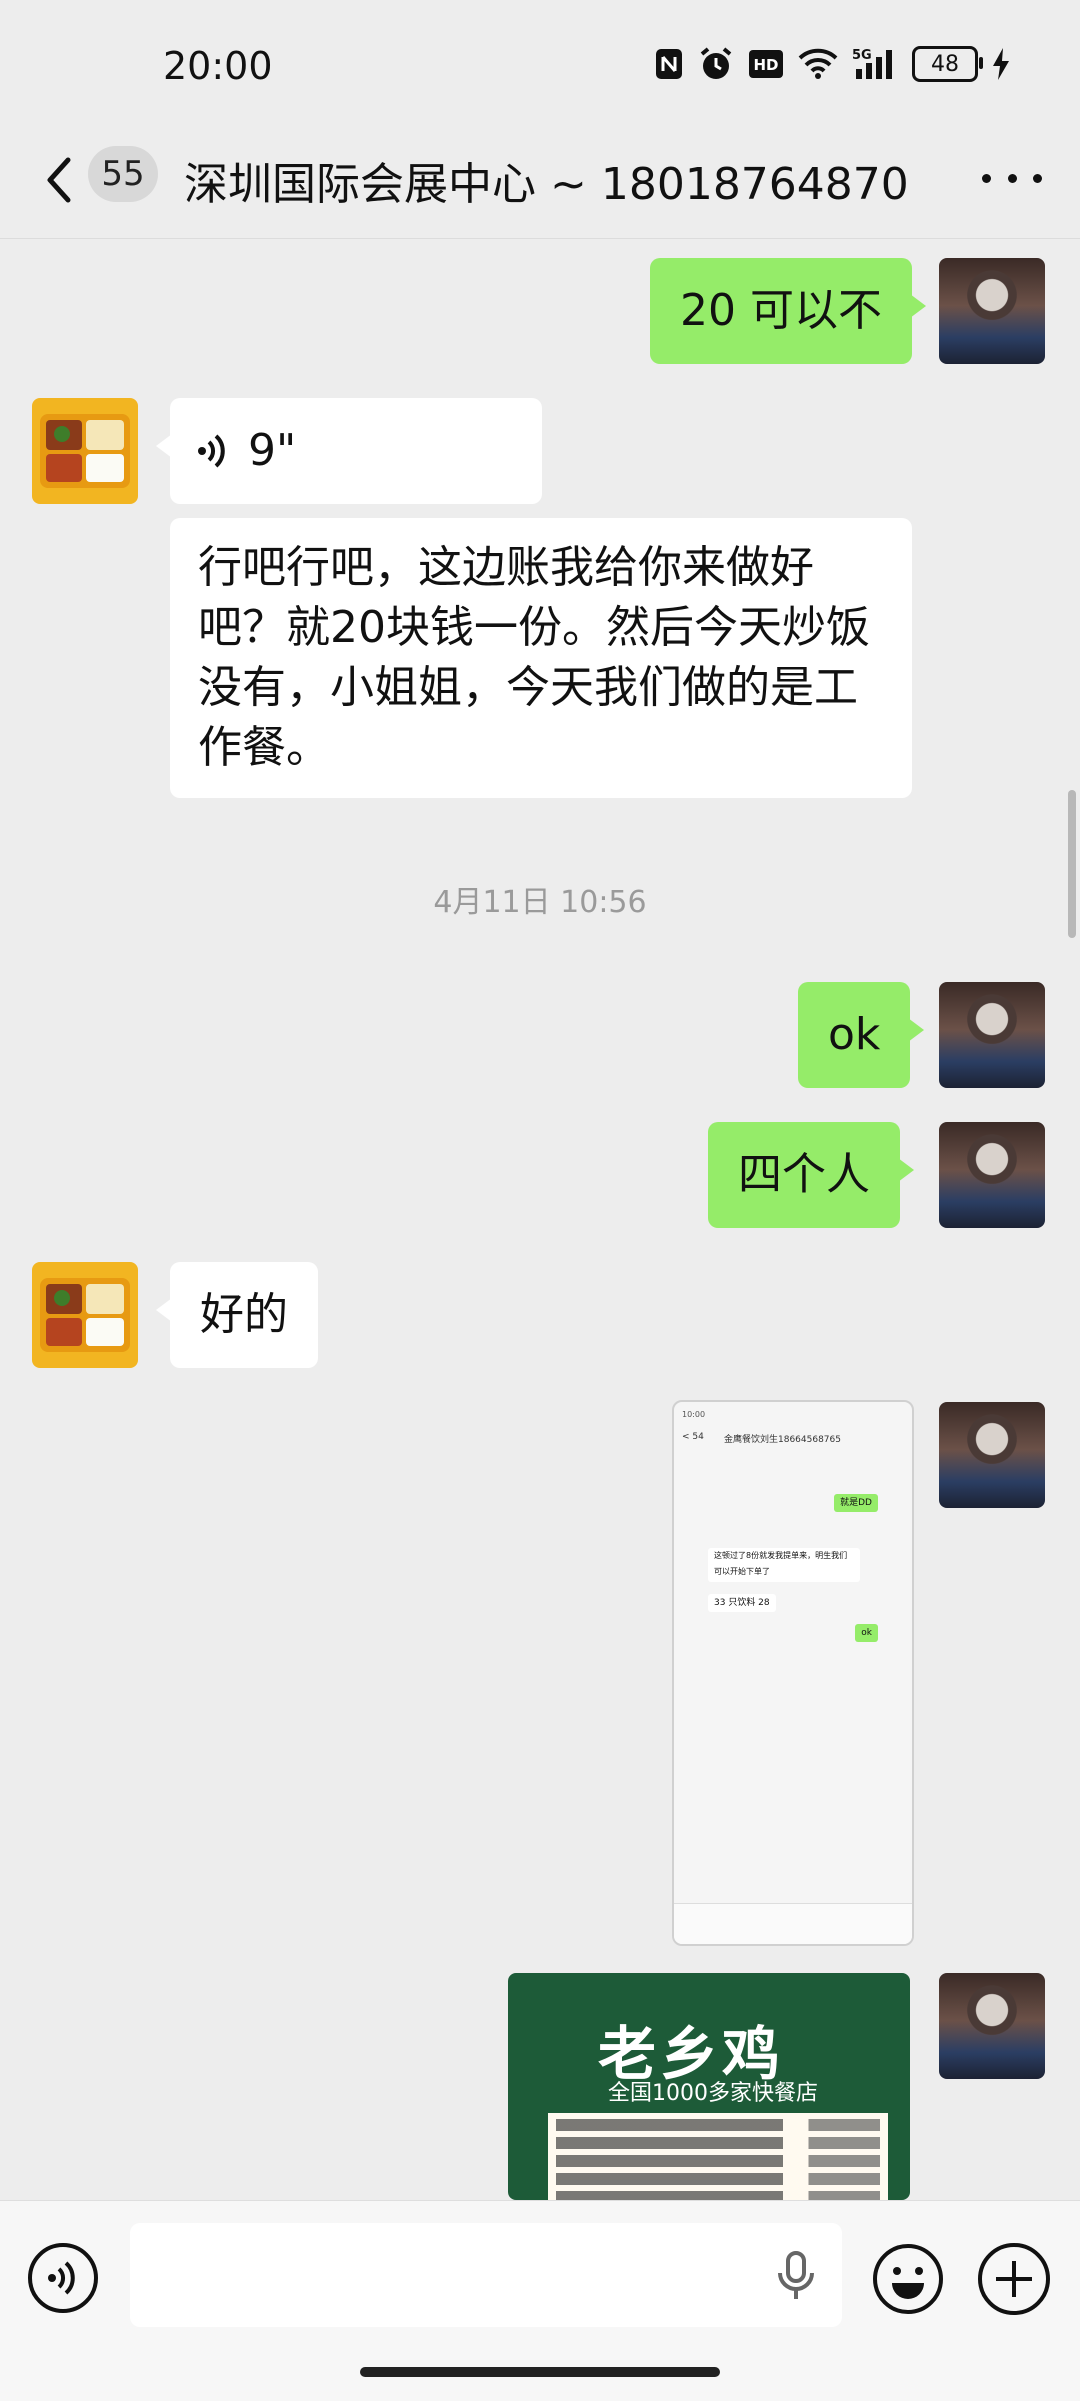 This screenshot has height=2401, width=1080. Describe the element at coordinates (793, 1923) in the screenshot. I see `image-input-bar` at that location.